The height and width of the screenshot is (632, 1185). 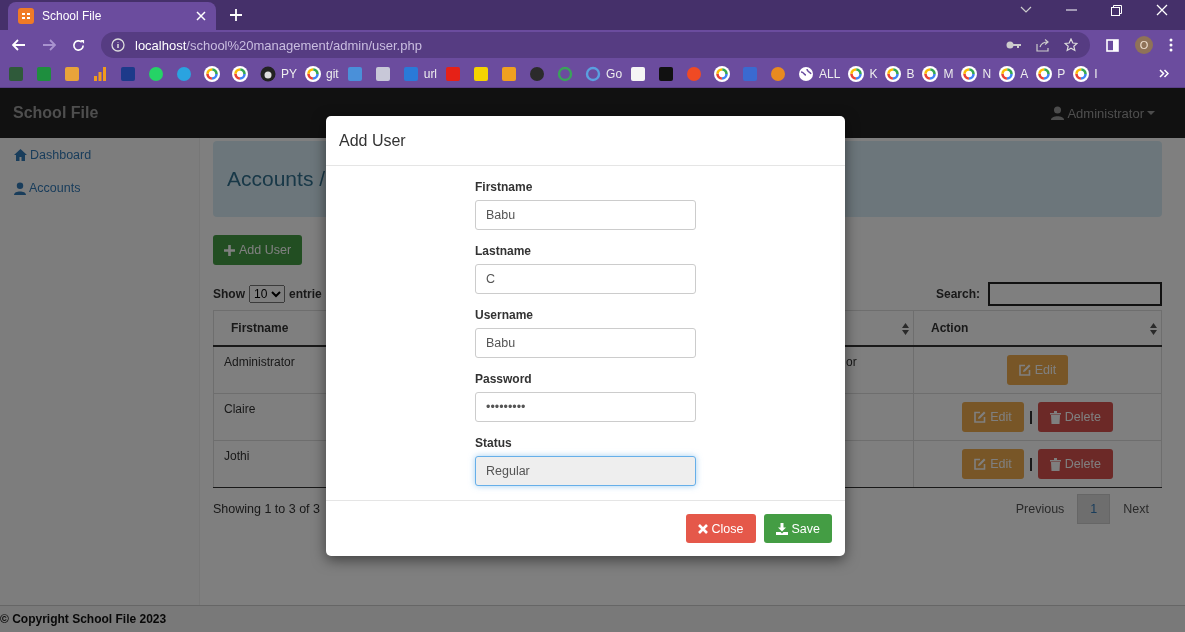 What do you see at coordinates (78, 45) in the screenshot?
I see `reload-icon` at bounding box center [78, 45].